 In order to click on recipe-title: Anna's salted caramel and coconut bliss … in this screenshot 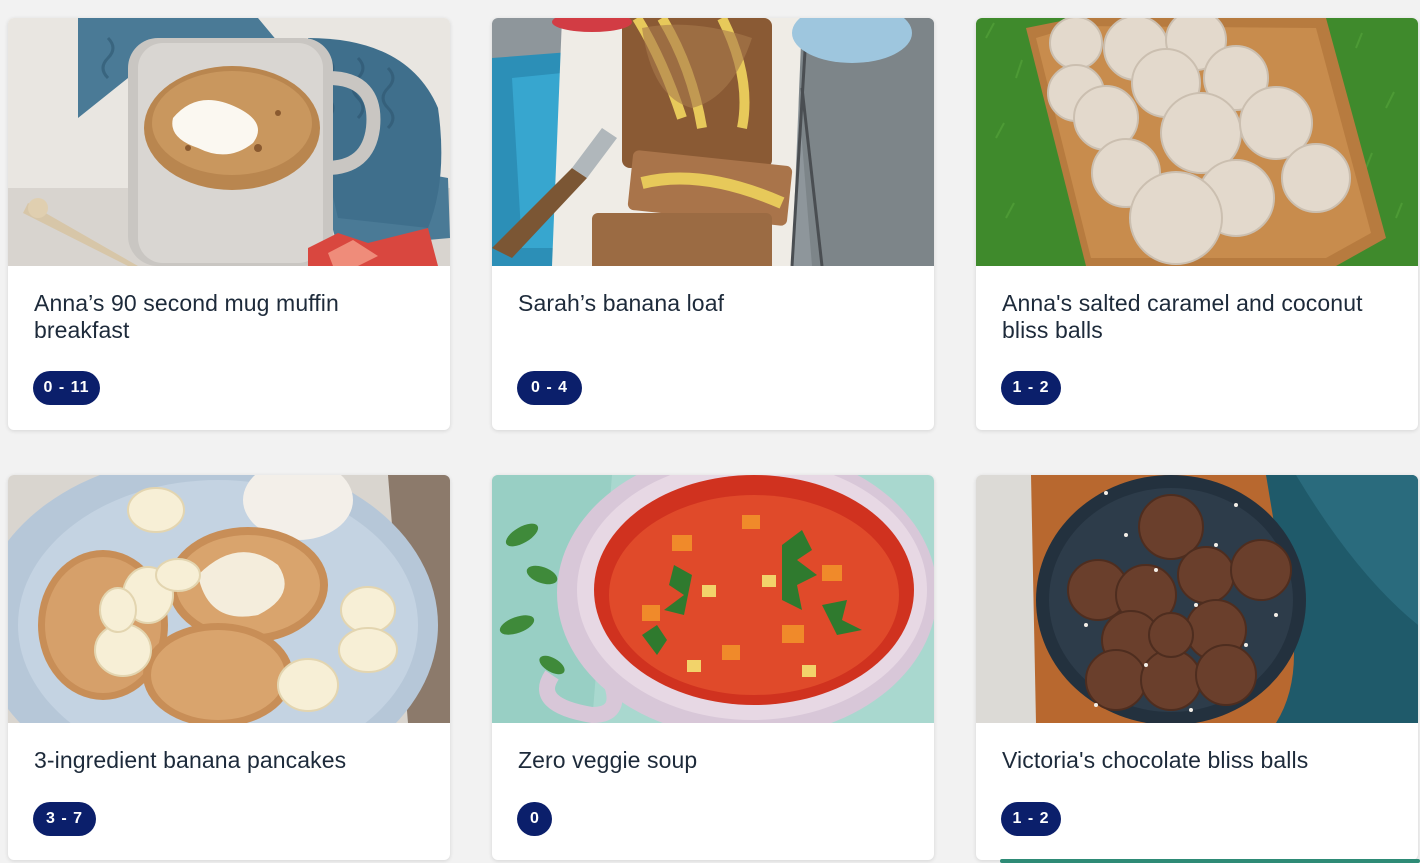, I will do `click(1192, 317)`.